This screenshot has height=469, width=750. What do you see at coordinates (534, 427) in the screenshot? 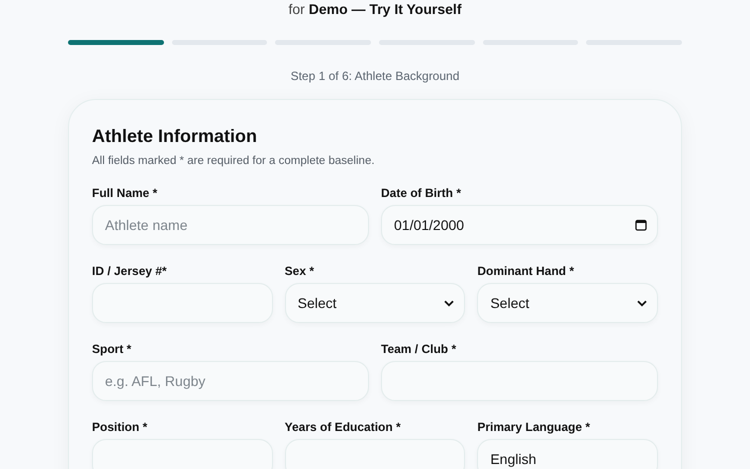
I see `field-label: Primary Language *` at bounding box center [534, 427].